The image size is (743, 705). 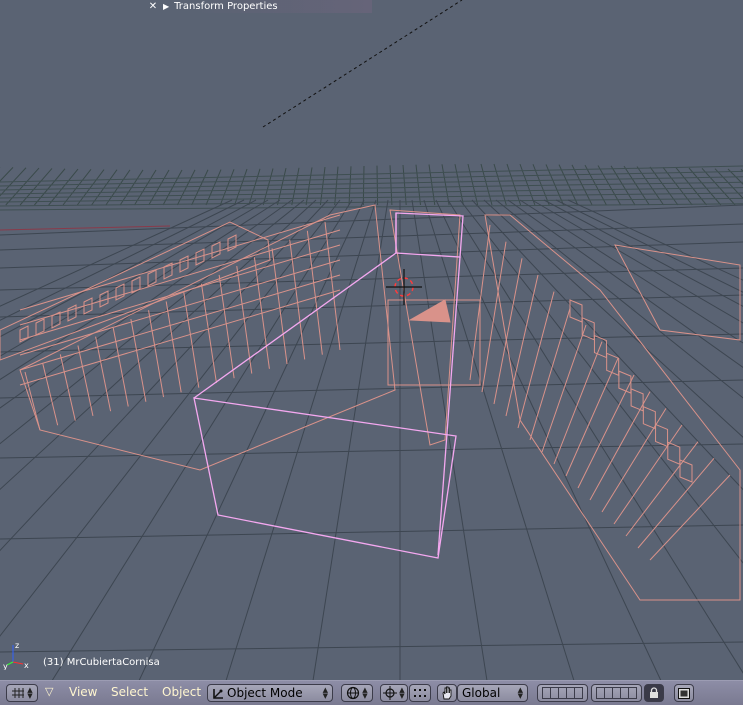 I want to click on transform-properties-panel-header: ✕ ▶ Transform Properties, so click(x=260, y=6).